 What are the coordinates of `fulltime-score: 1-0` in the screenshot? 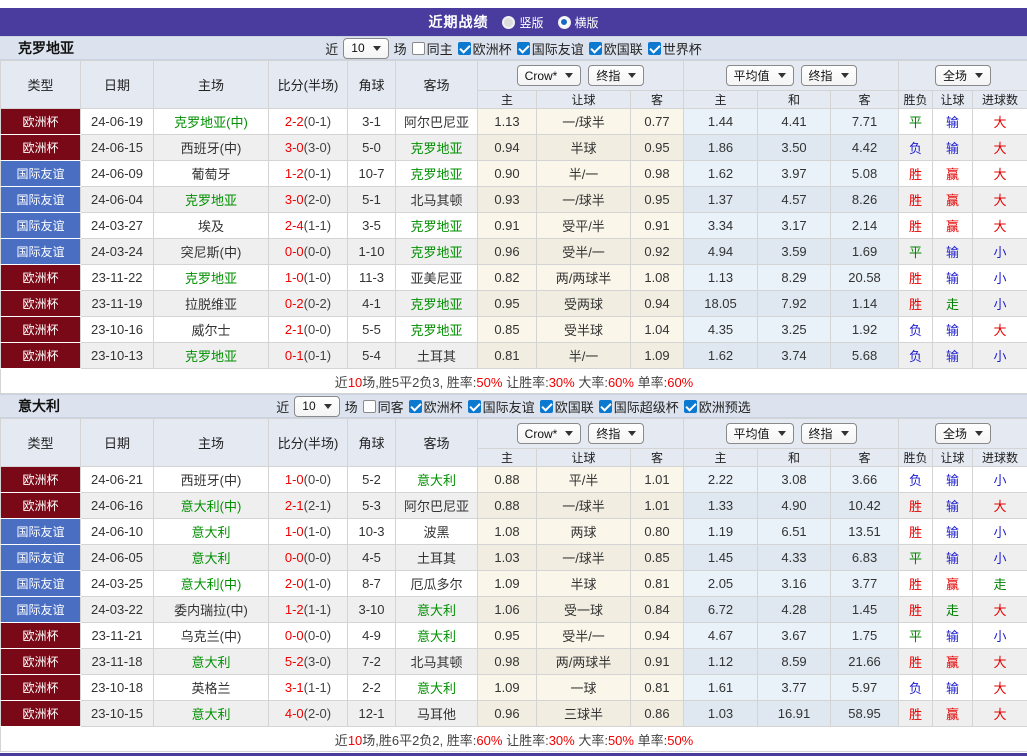 It's located at (294, 277).